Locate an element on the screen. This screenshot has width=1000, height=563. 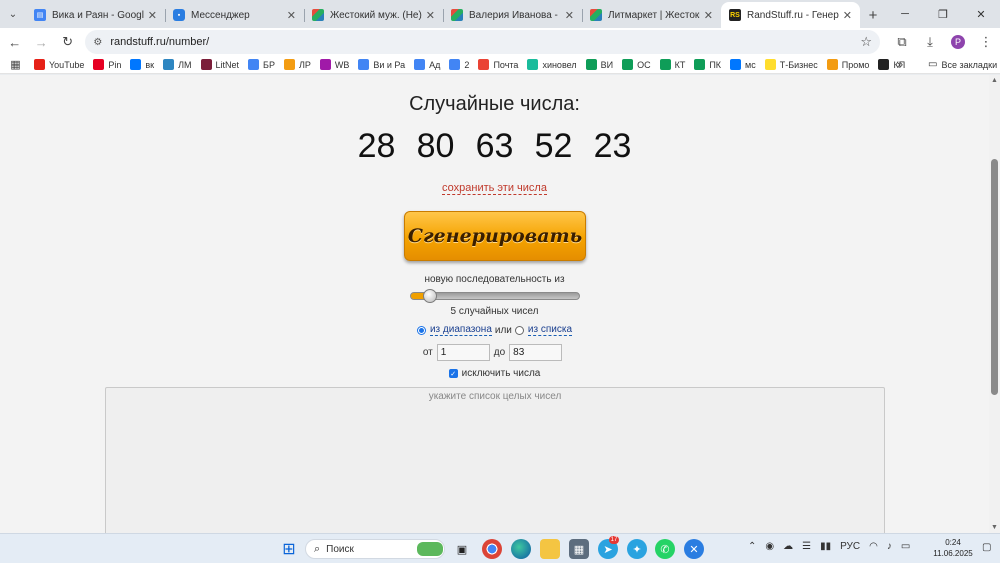
edge-icon is located at coordinates (521, 549).